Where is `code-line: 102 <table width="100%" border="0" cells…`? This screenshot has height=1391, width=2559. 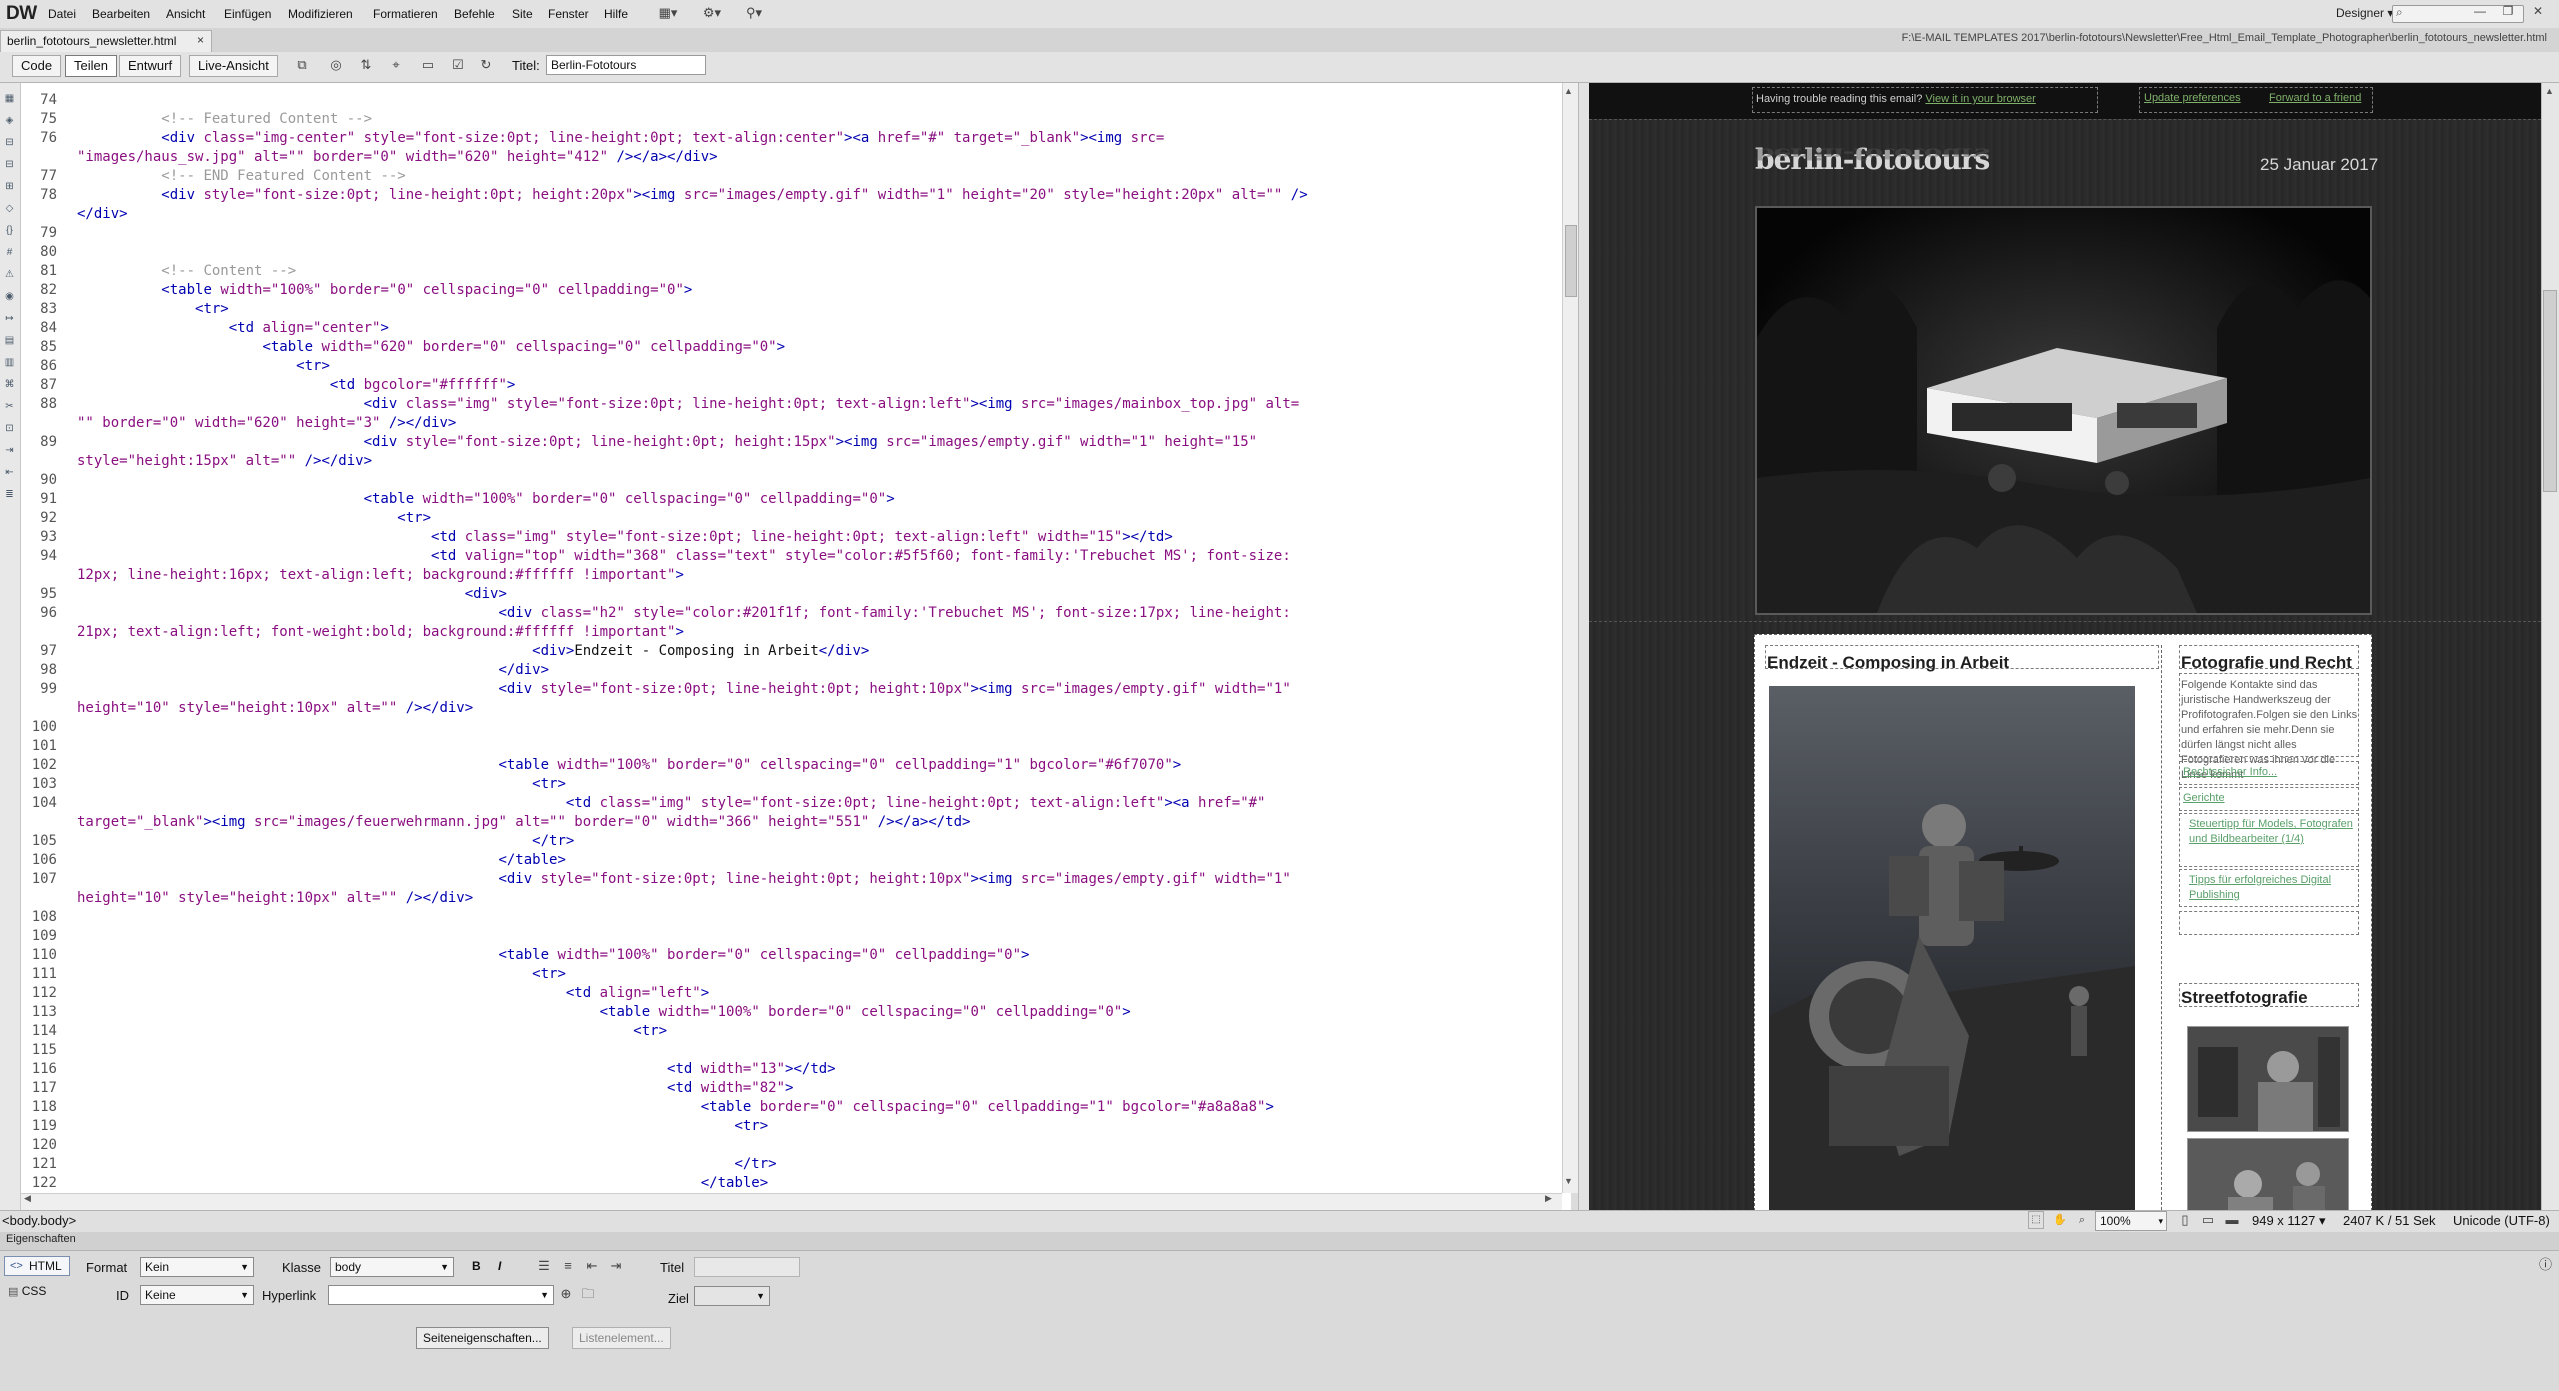 code-line: 102 <table width="100%" border="0" cells… is located at coordinates (796, 765).